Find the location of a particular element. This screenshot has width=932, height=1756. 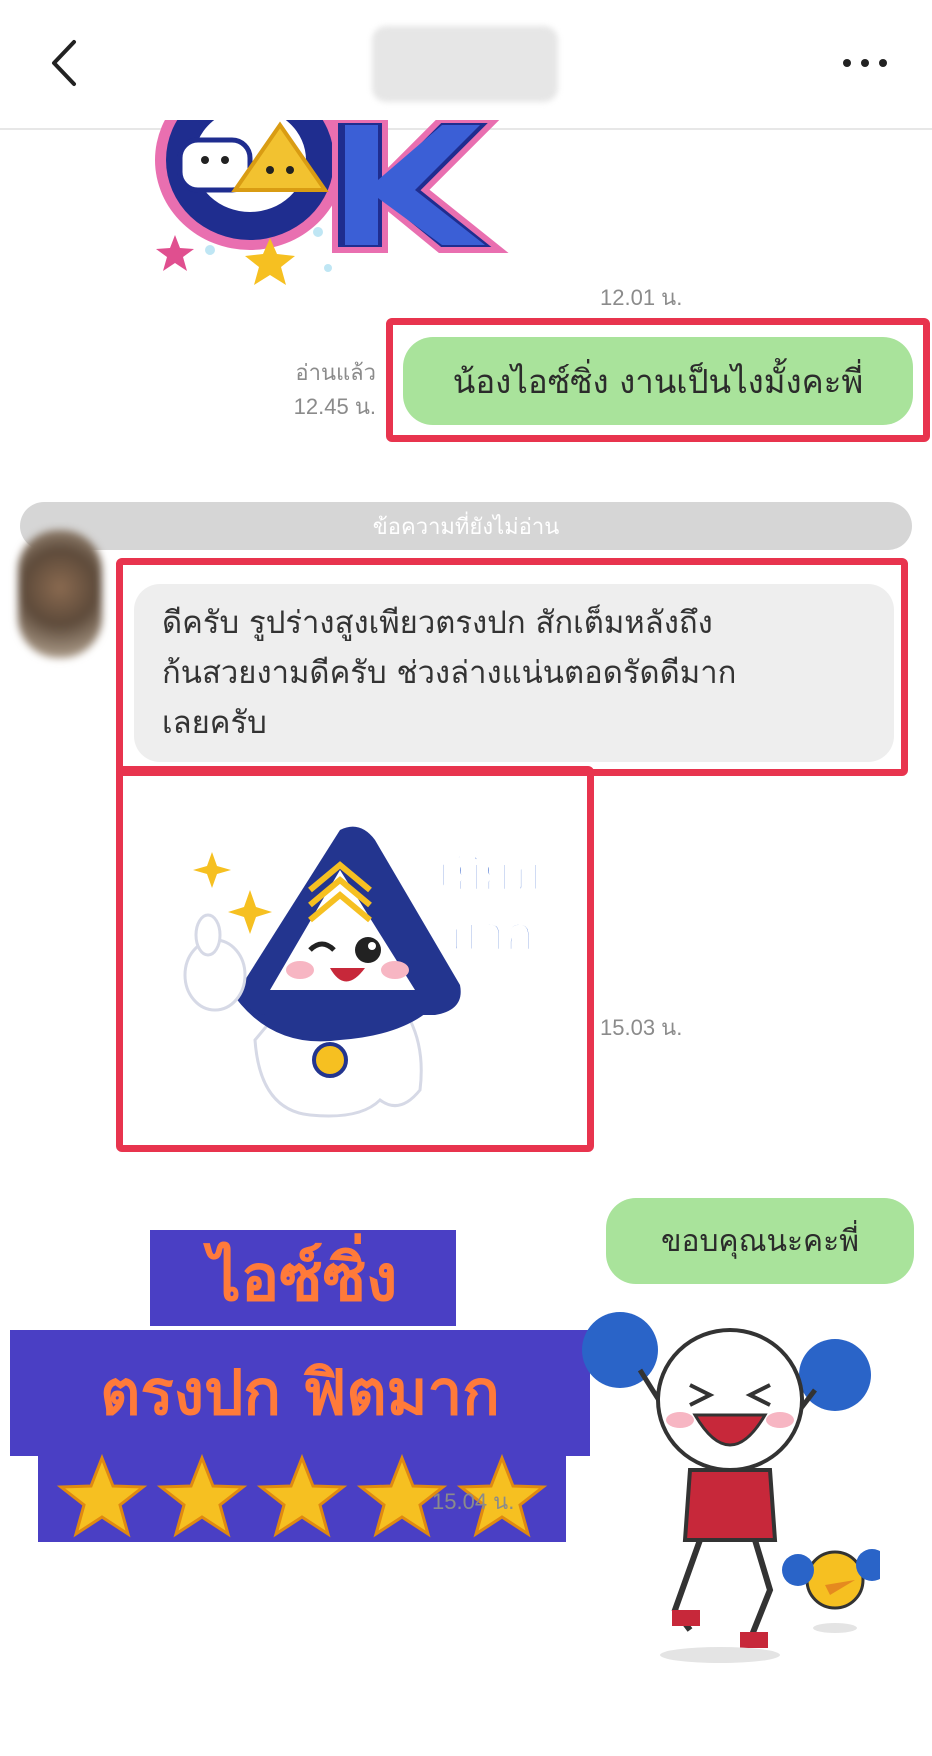

unread-divider-label: ข้อความที่ยังไม่อ่าน is located at coordinates (466, 527).